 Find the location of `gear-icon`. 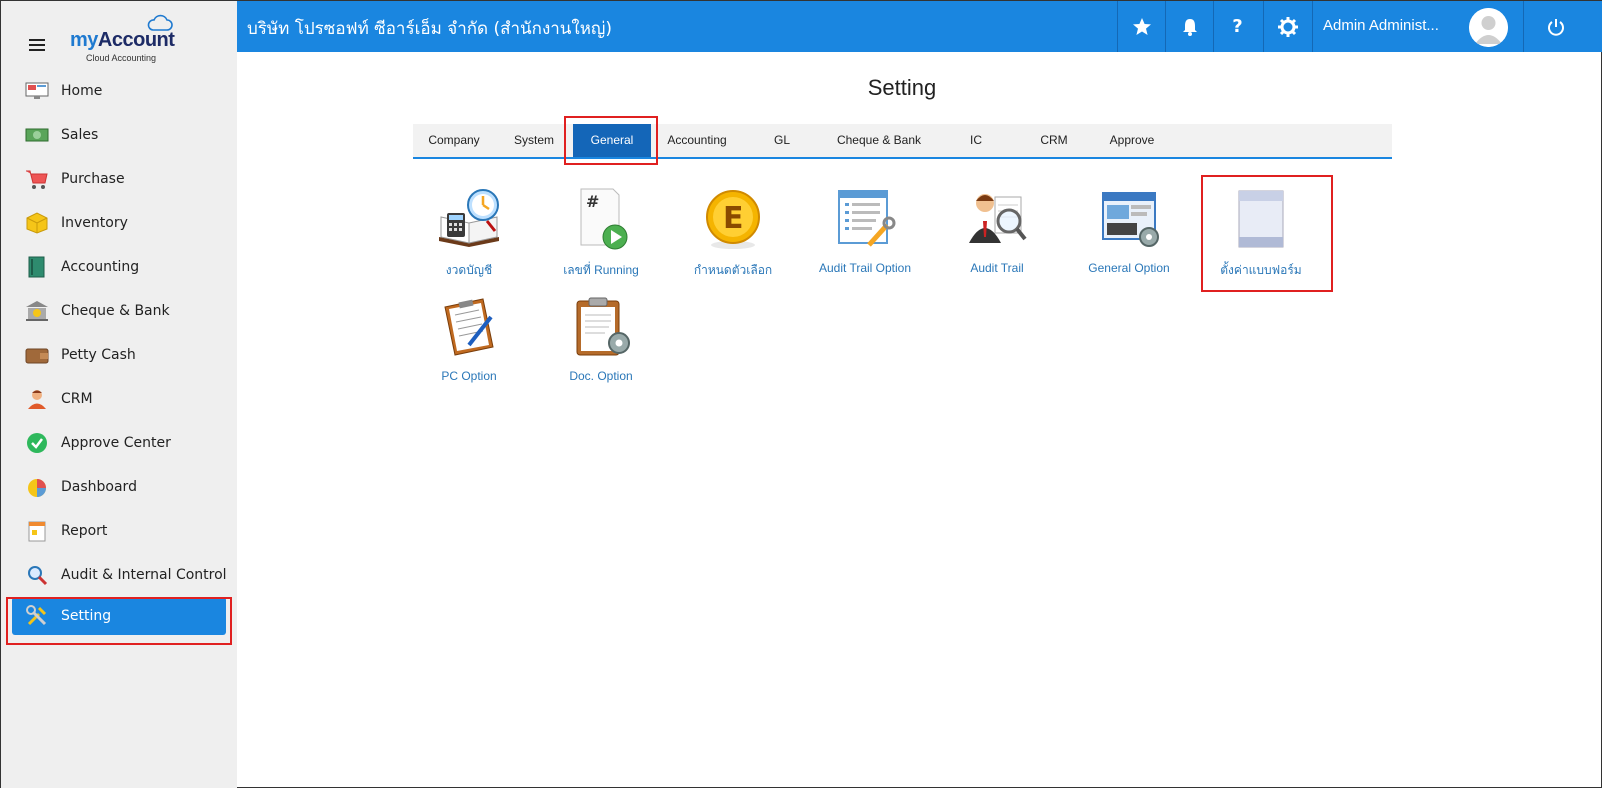

gear-icon is located at coordinates (1287, 26).